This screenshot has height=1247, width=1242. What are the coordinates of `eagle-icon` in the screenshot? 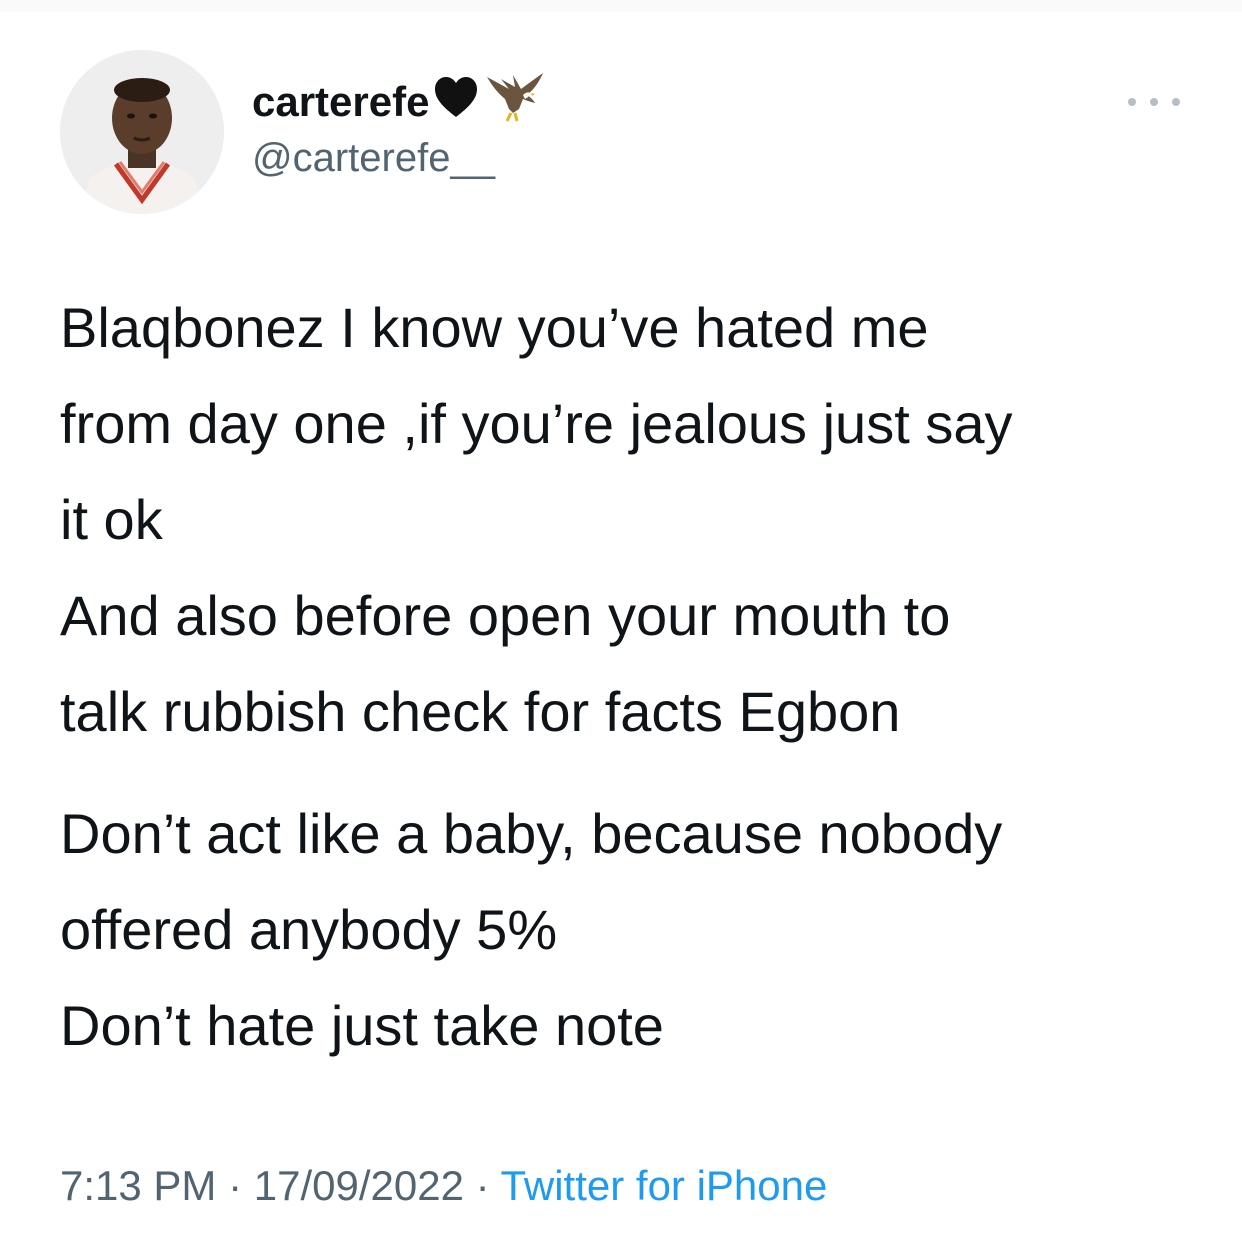 It's located at (515, 102).